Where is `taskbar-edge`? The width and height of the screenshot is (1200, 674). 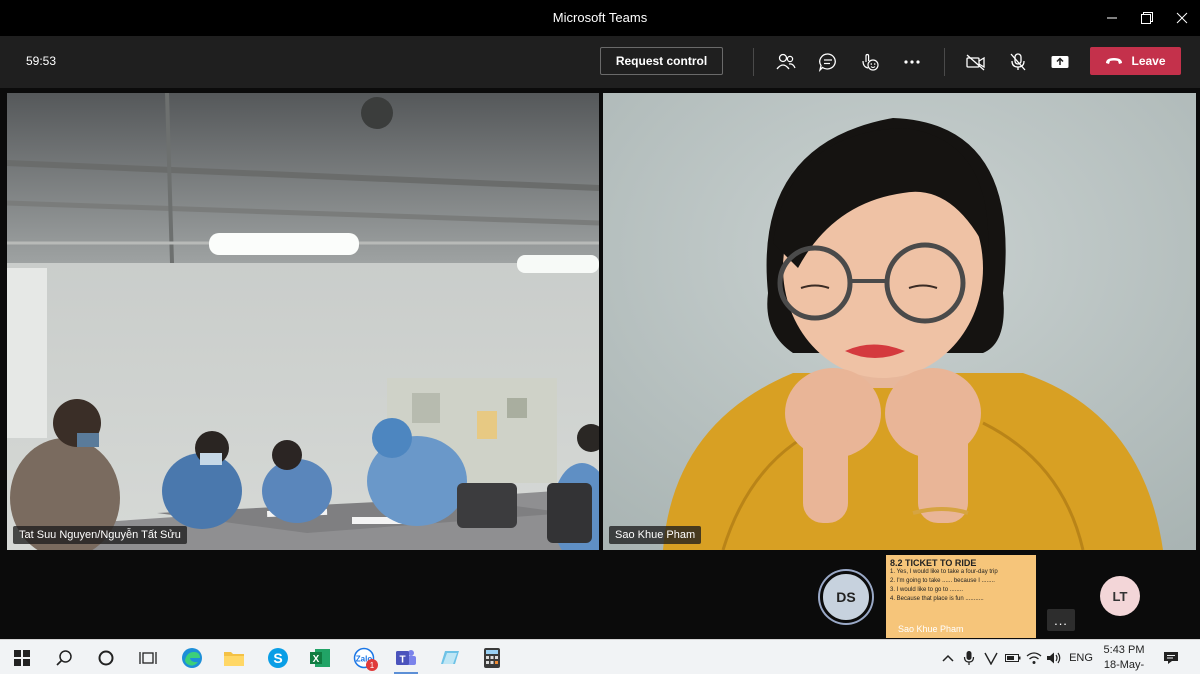 taskbar-edge is located at coordinates (192, 658).